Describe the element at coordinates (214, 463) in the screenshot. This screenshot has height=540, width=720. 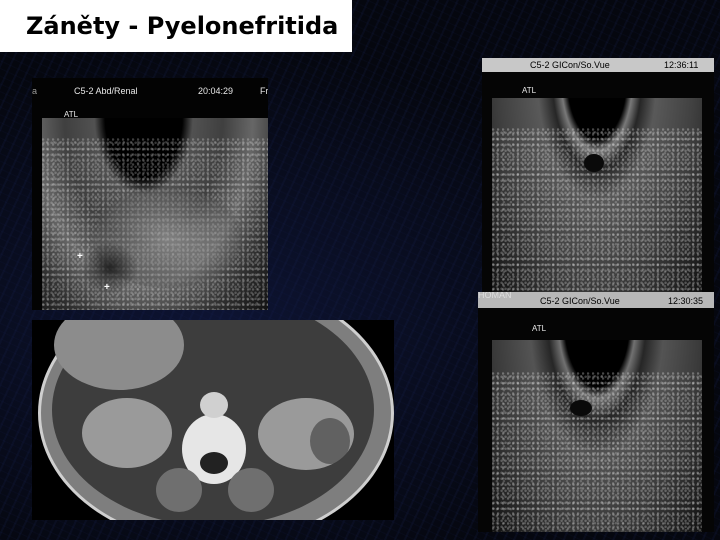
I see `ct-spinal-canal` at that location.